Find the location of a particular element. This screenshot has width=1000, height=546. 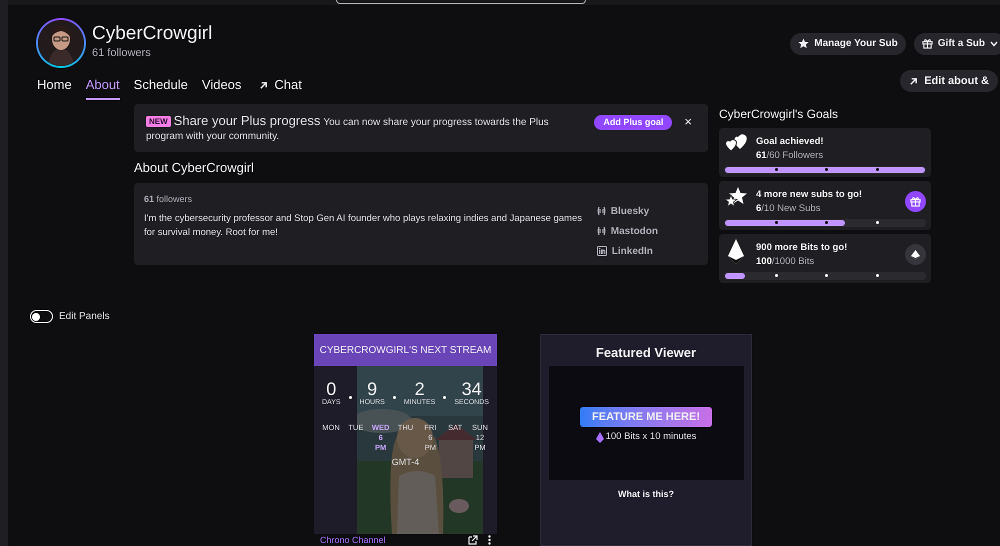

add-plus-goal-button: Add Plus goal is located at coordinates (633, 122).